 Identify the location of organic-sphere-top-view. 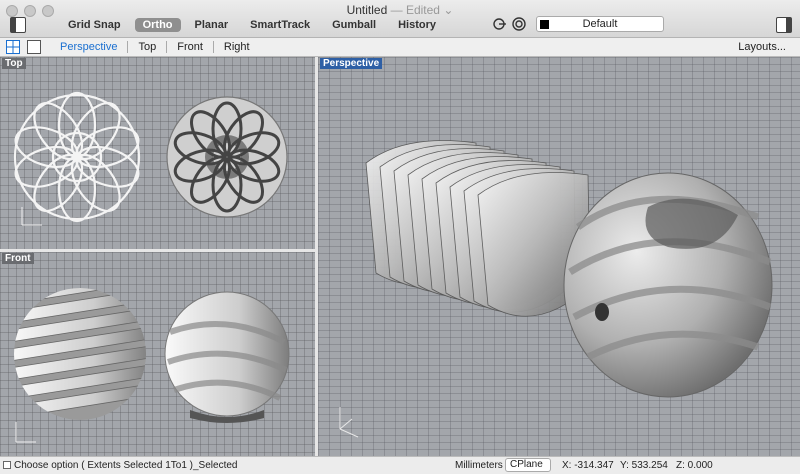
(227, 157).